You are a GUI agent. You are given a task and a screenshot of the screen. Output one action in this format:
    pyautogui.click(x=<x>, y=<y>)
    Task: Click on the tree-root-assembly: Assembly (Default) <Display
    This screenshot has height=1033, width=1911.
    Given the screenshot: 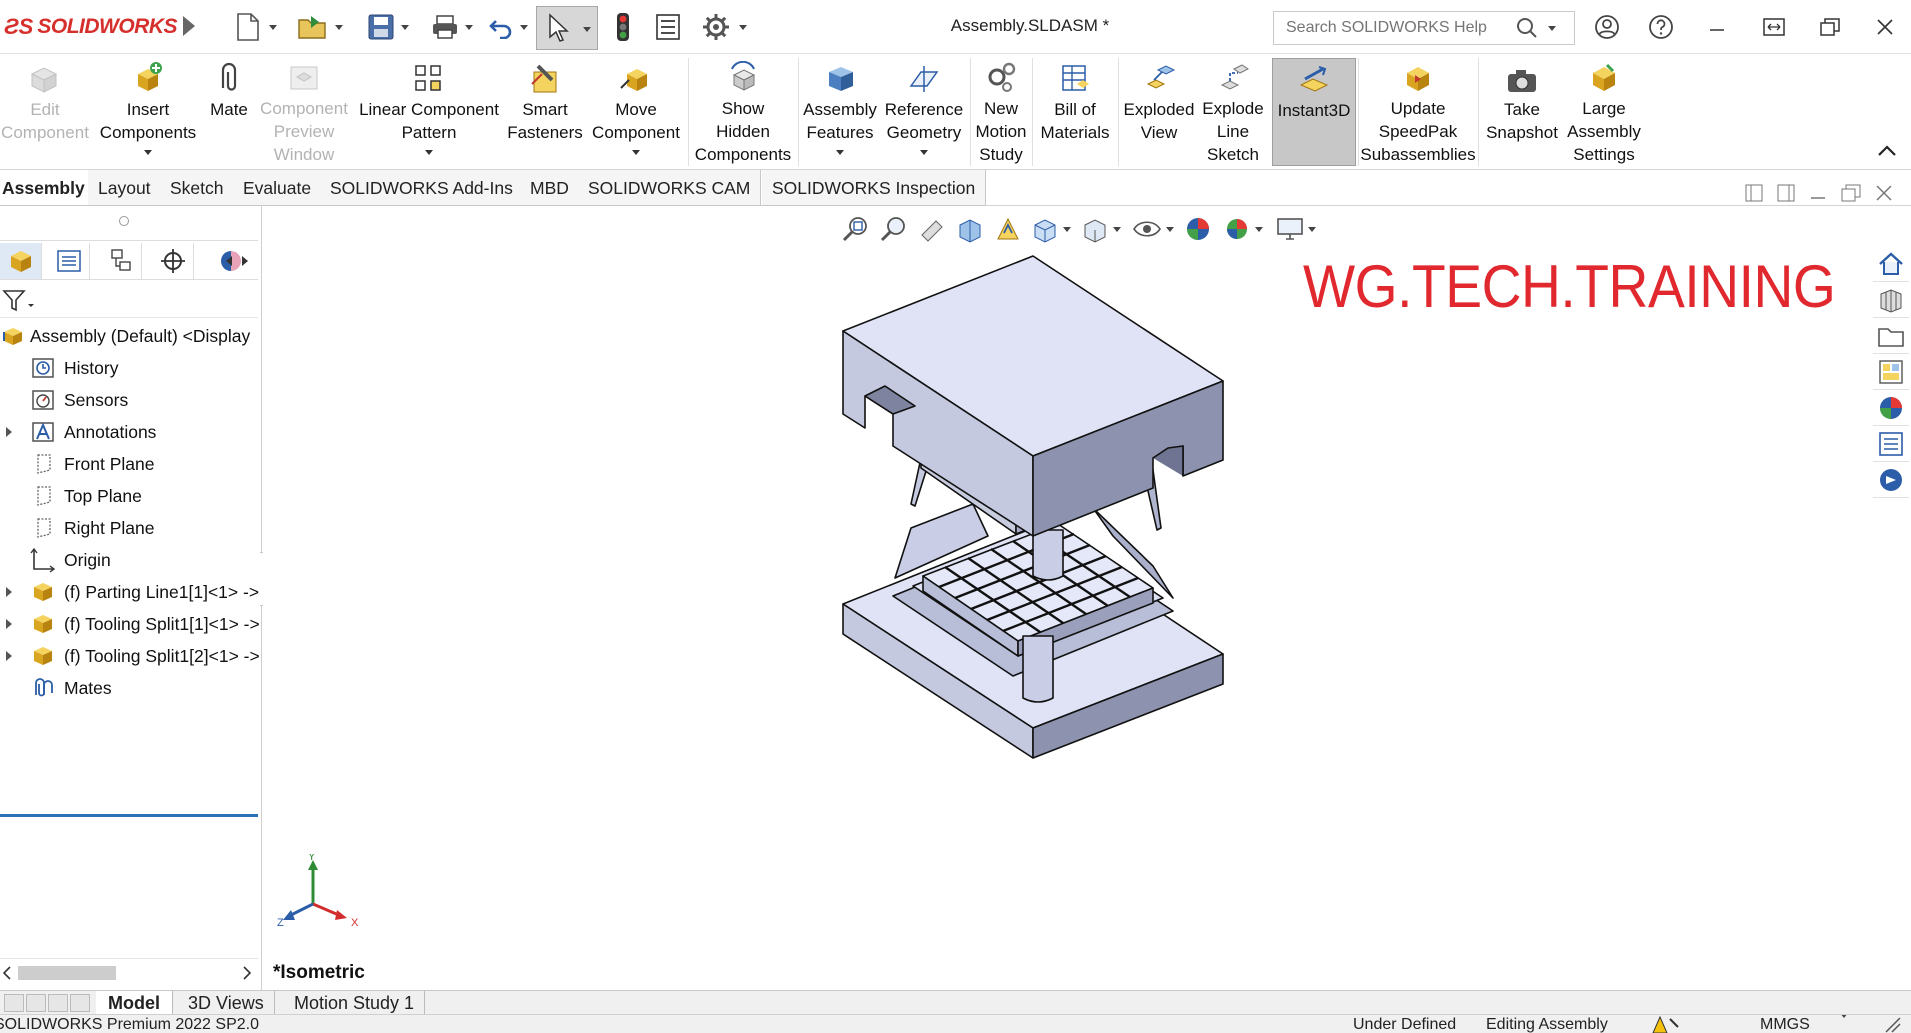 What is the action you would take?
    pyautogui.click(x=131, y=336)
    